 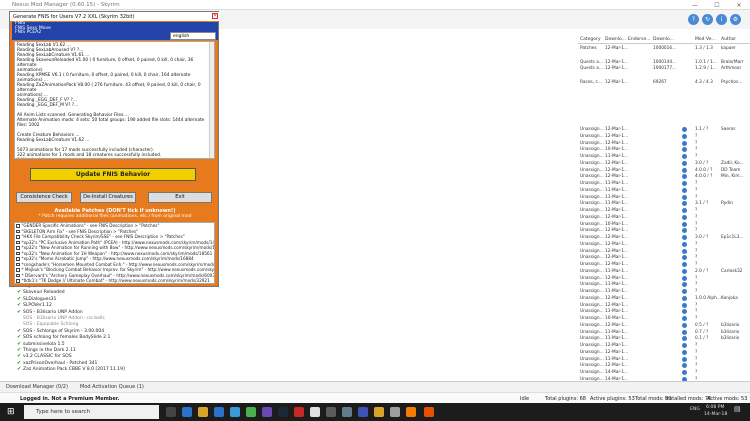 What do you see at coordinates (203, 412) in the screenshot?
I see `explorer-icon` at bounding box center [203, 412].